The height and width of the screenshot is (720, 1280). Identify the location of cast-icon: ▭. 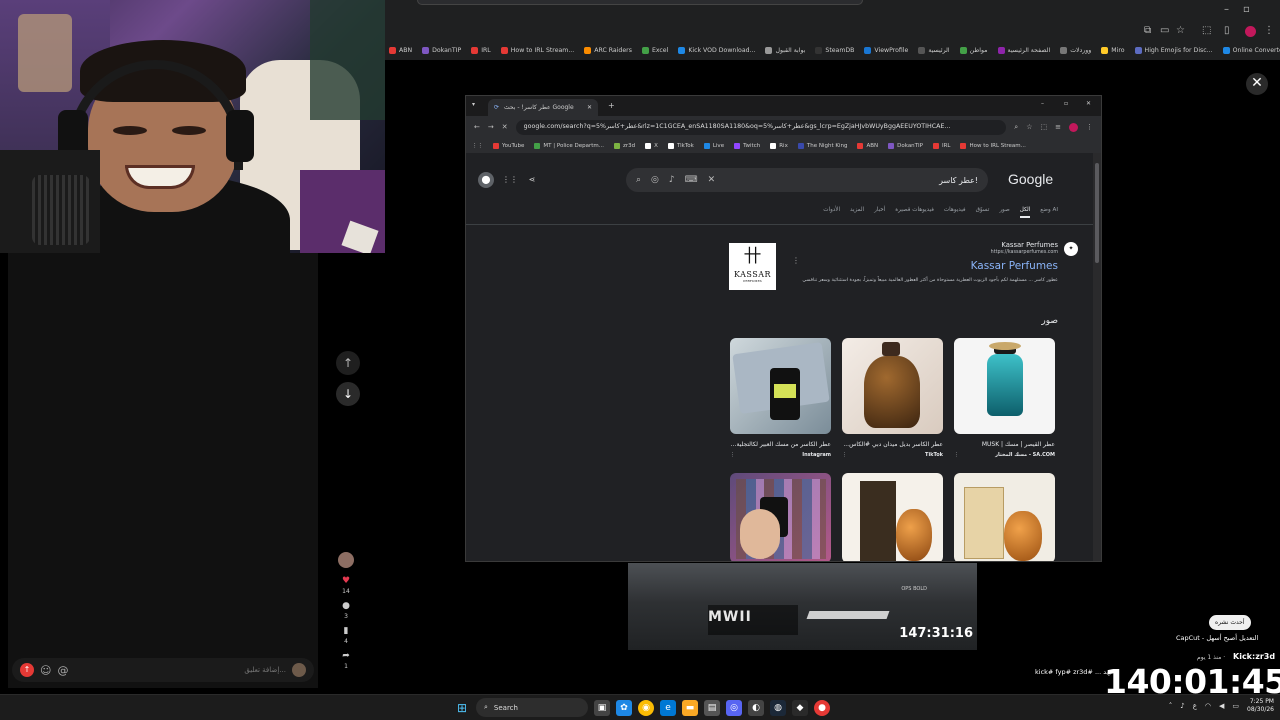
(1164, 30).